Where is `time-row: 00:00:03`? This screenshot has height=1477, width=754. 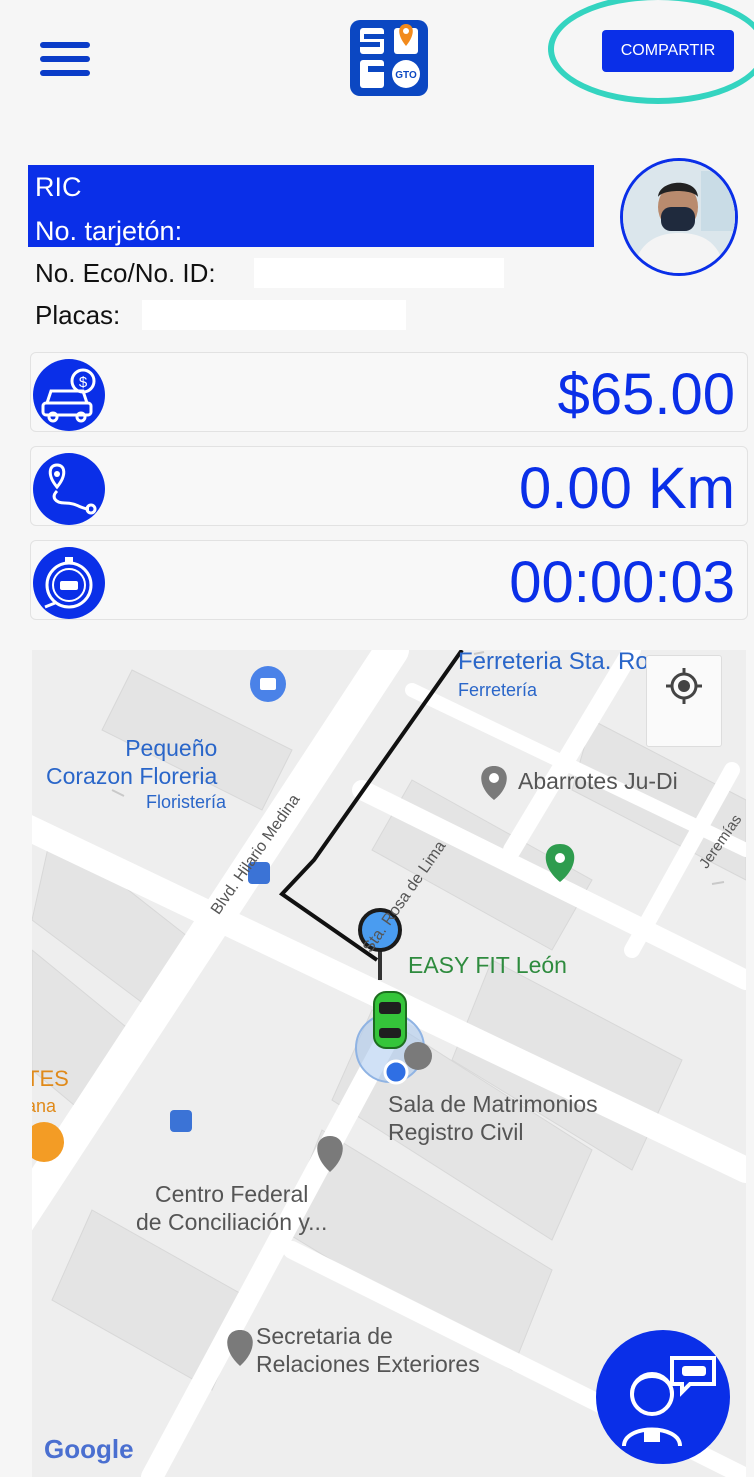
time-row: 00:00:03 is located at coordinates (389, 580).